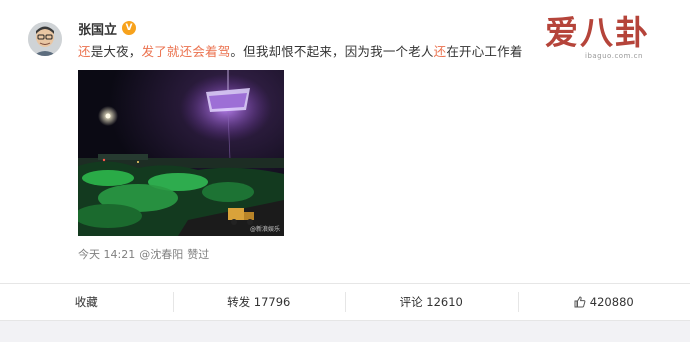 The width and height of the screenshot is (690, 342). I want to click on comment-label: 评论 12610, so click(431, 302).